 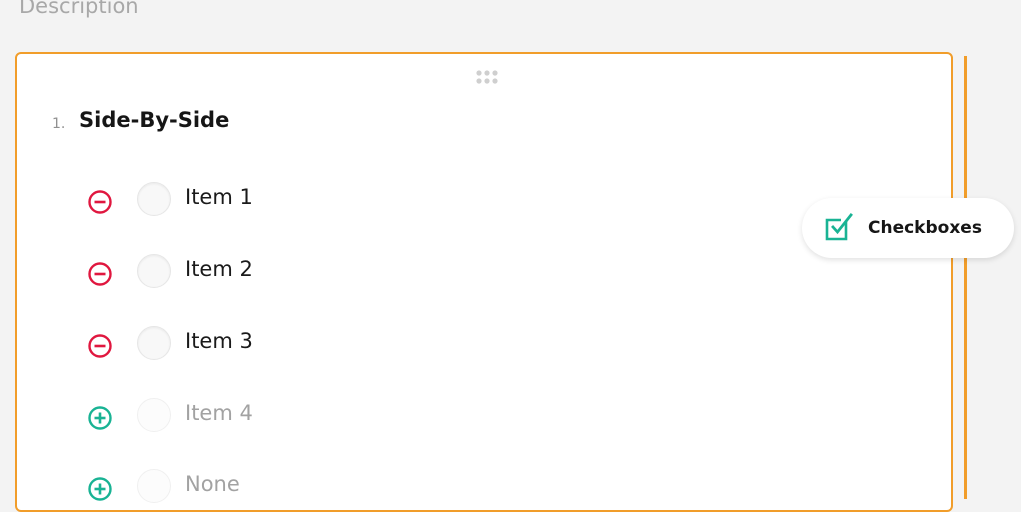 What do you see at coordinates (287, 418) in the screenshot?
I see `choice-item: Item 4` at bounding box center [287, 418].